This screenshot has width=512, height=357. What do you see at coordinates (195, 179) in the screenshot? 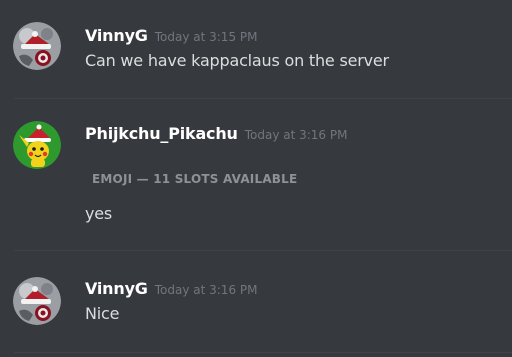
I see `embed-header: EMOJI — 11 SLOTS AVAILABLE` at bounding box center [195, 179].